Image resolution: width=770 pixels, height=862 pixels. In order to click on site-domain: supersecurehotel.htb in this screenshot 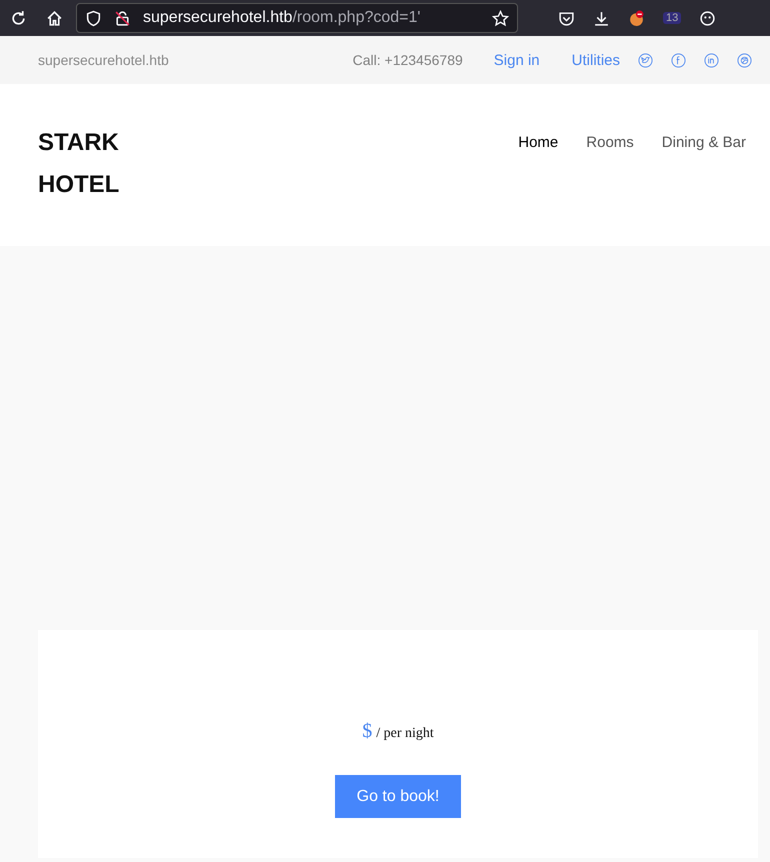, I will do `click(103, 60)`.